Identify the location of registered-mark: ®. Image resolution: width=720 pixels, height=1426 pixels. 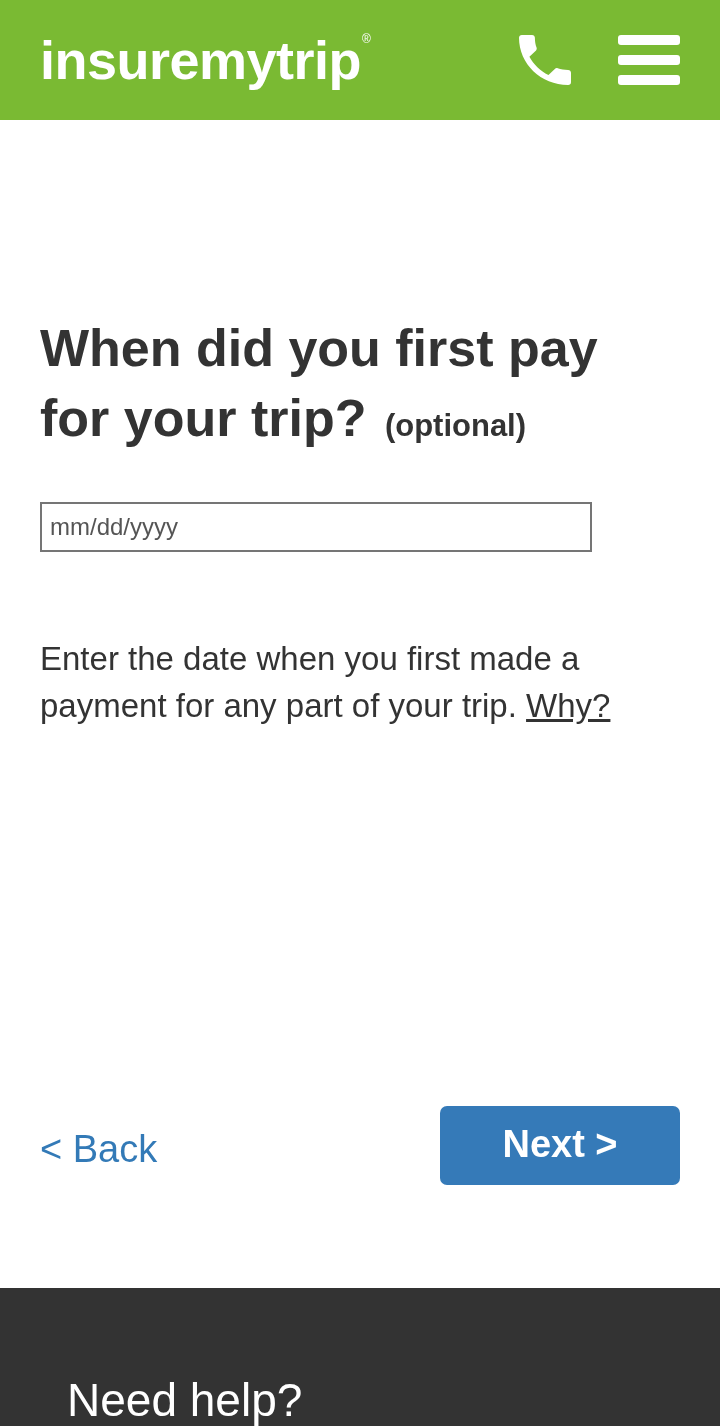
(366, 39).